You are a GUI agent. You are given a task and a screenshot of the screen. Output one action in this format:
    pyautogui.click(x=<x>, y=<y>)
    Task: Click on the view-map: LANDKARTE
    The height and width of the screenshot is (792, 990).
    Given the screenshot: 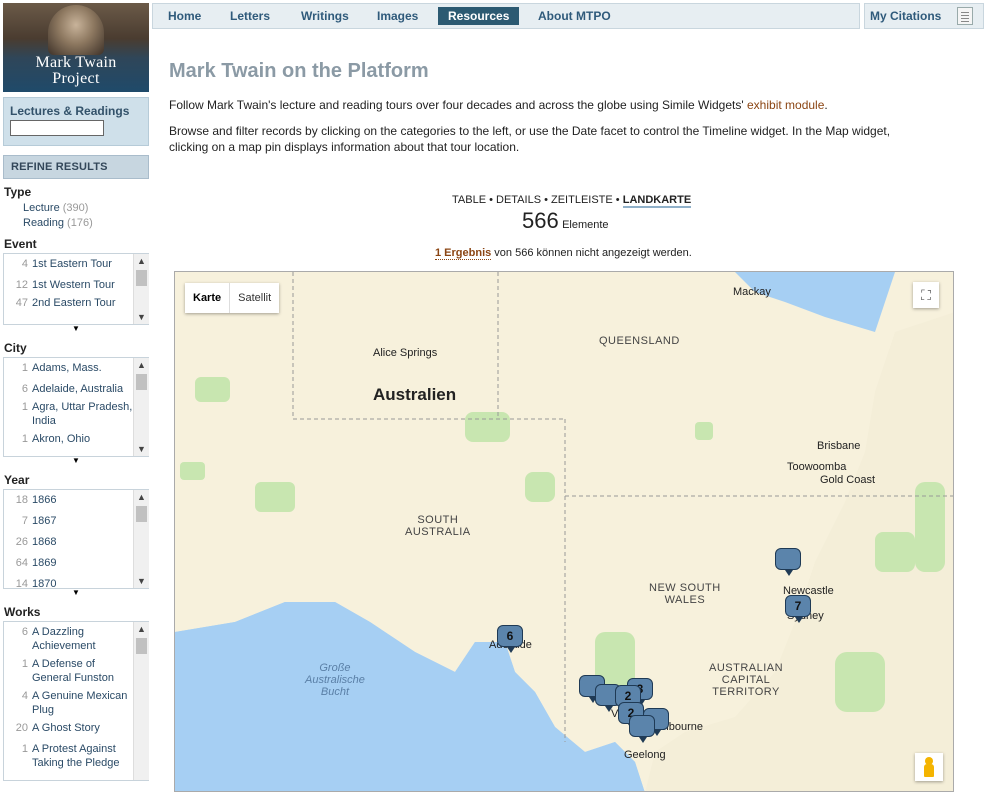 What is the action you would take?
    pyautogui.click(x=657, y=201)
    